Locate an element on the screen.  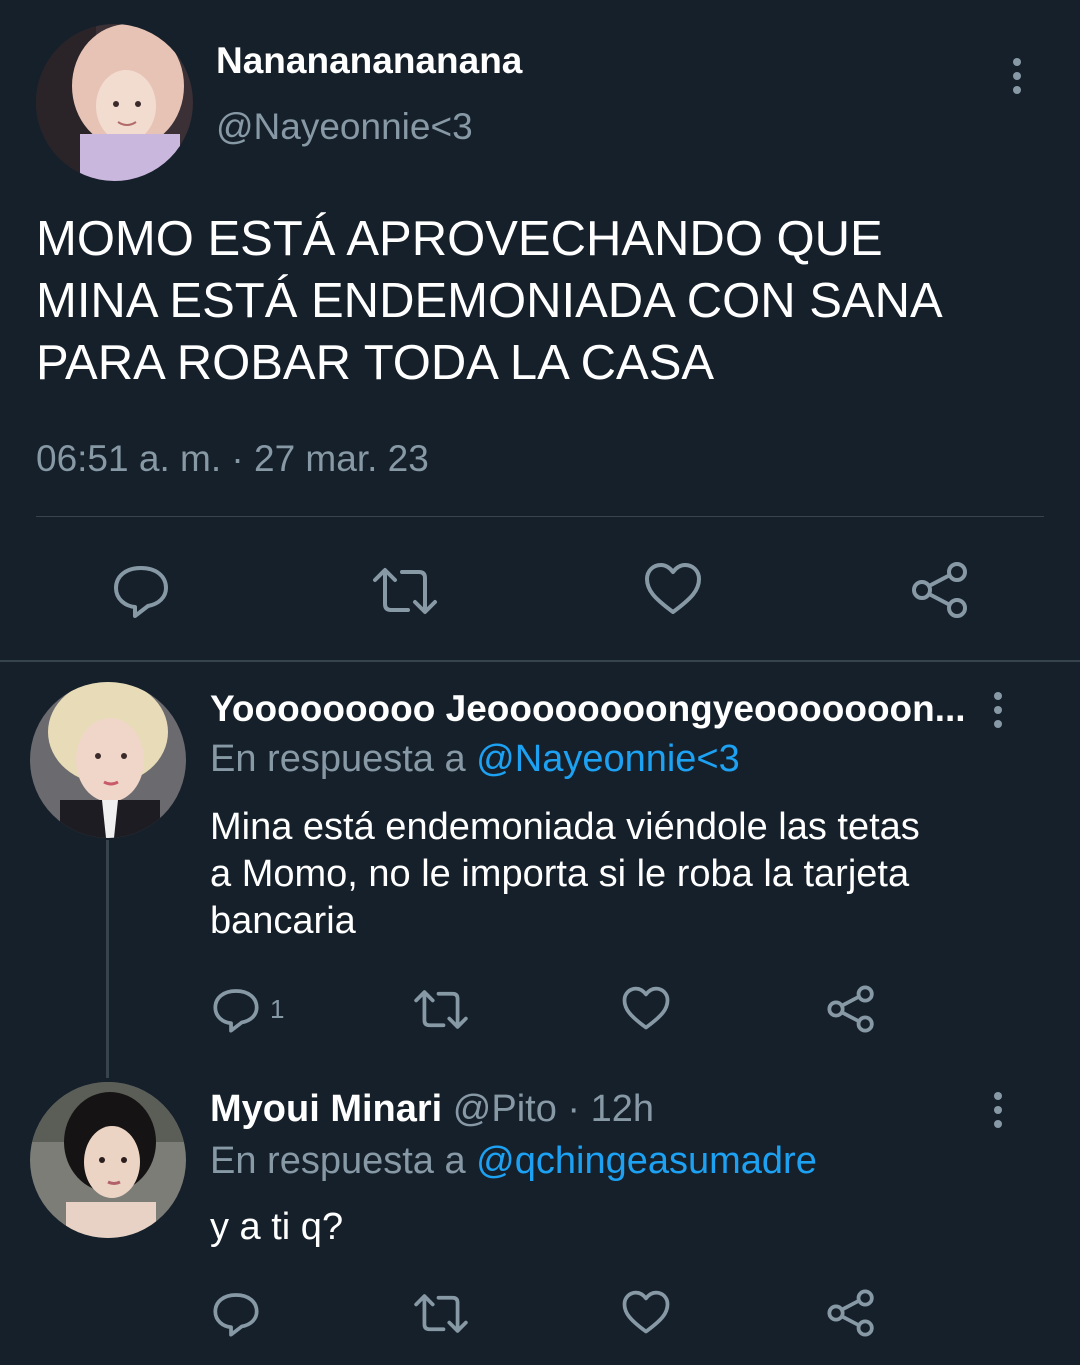
reply2-time: · 12h is located at coordinates (611, 1109).